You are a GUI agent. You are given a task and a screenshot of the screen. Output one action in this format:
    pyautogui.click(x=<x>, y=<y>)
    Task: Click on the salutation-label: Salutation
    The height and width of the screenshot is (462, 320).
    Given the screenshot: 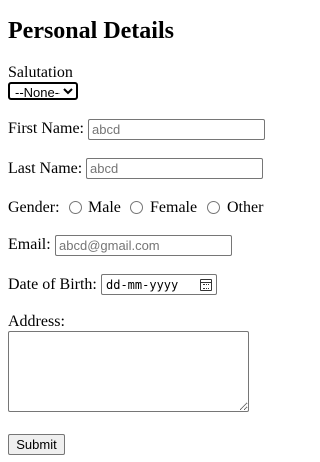 What is the action you would take?
    pyautogui.click(x=40, y=72)
    